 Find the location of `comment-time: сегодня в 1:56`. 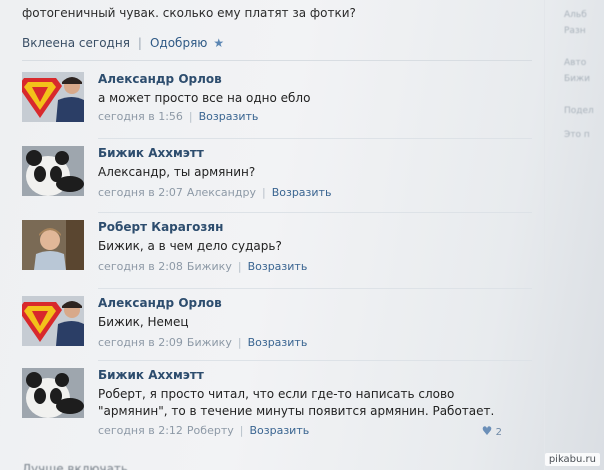

comment-time: сегодня в 1:56 is located at coordinates (140, 116).